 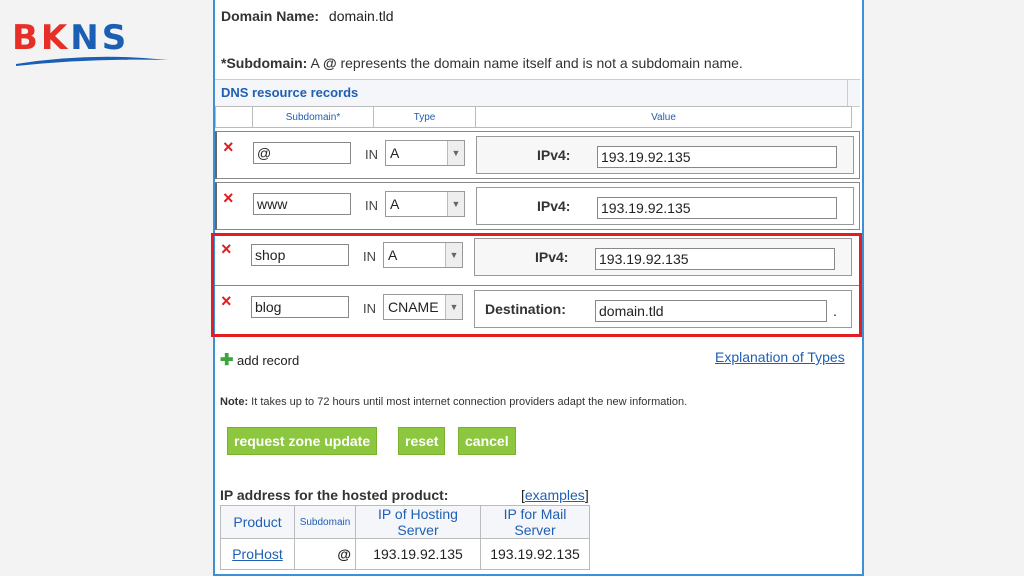 What do you see at coordinates (361, 16) in the screenshot?
I see `domain-name-value: domain.tld` at bounding box center [361, 16].